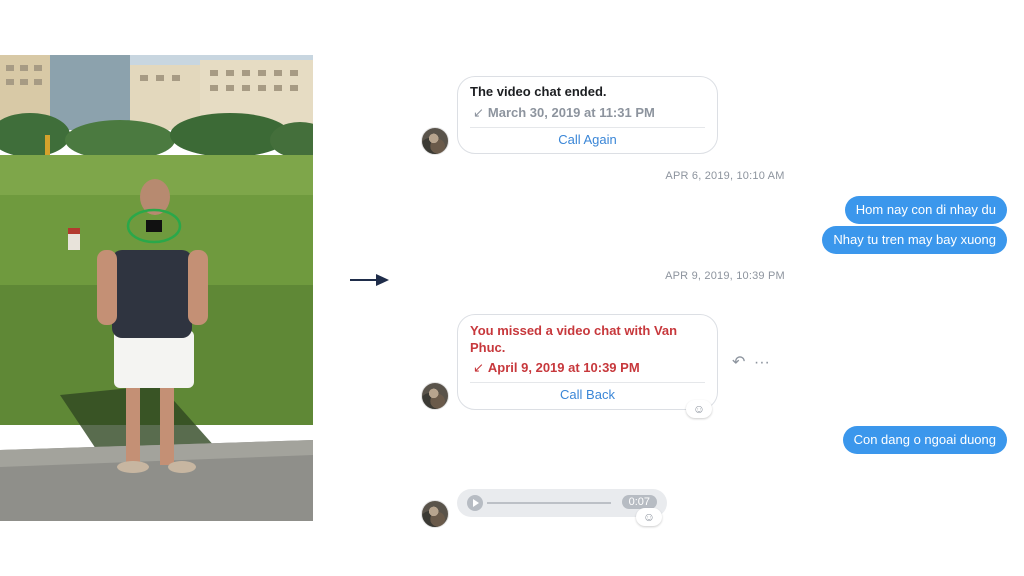 The width and height of the screenshot is (1024, 576). I want to click on more-options-icon: ···, so click(762, 362).